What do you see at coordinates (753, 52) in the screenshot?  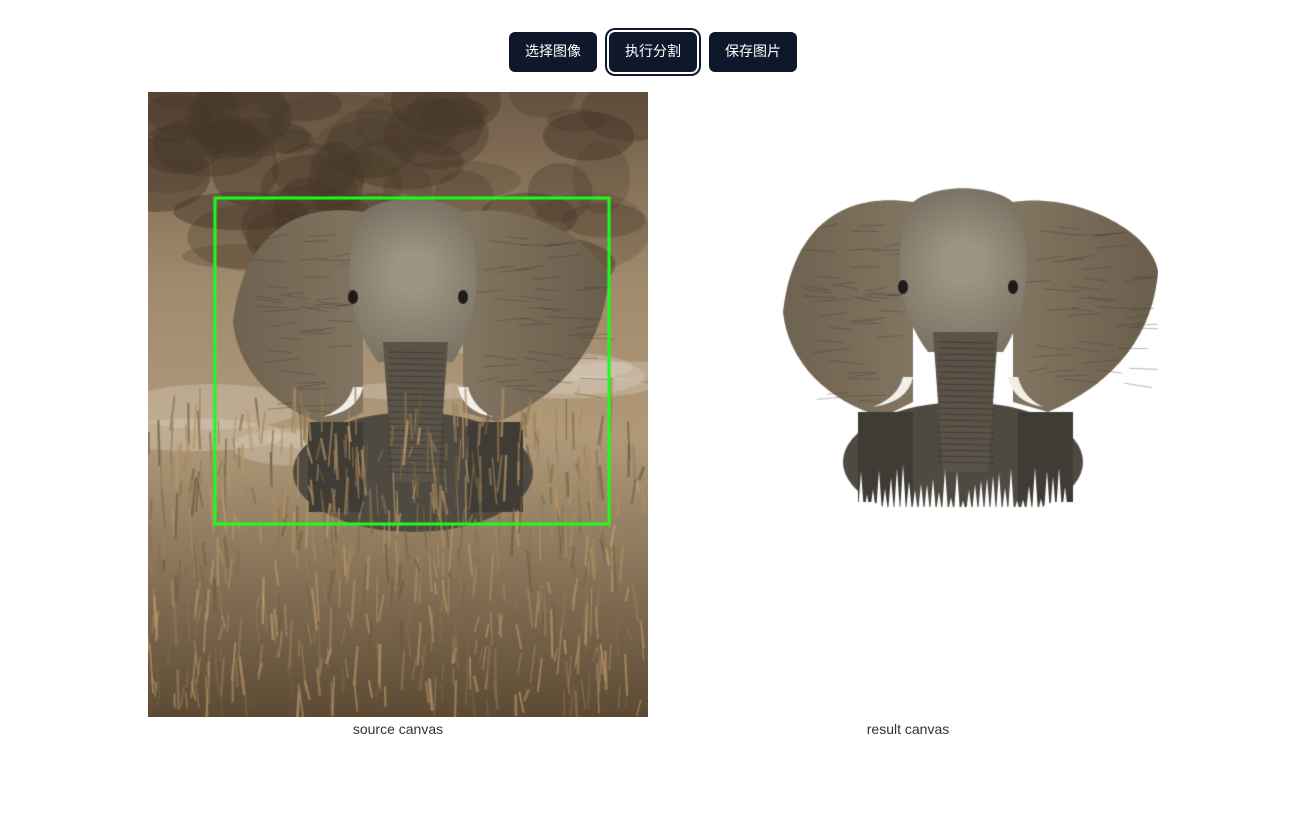 I see `save-image-button: 保存图片` at bounding box center [753, 52].